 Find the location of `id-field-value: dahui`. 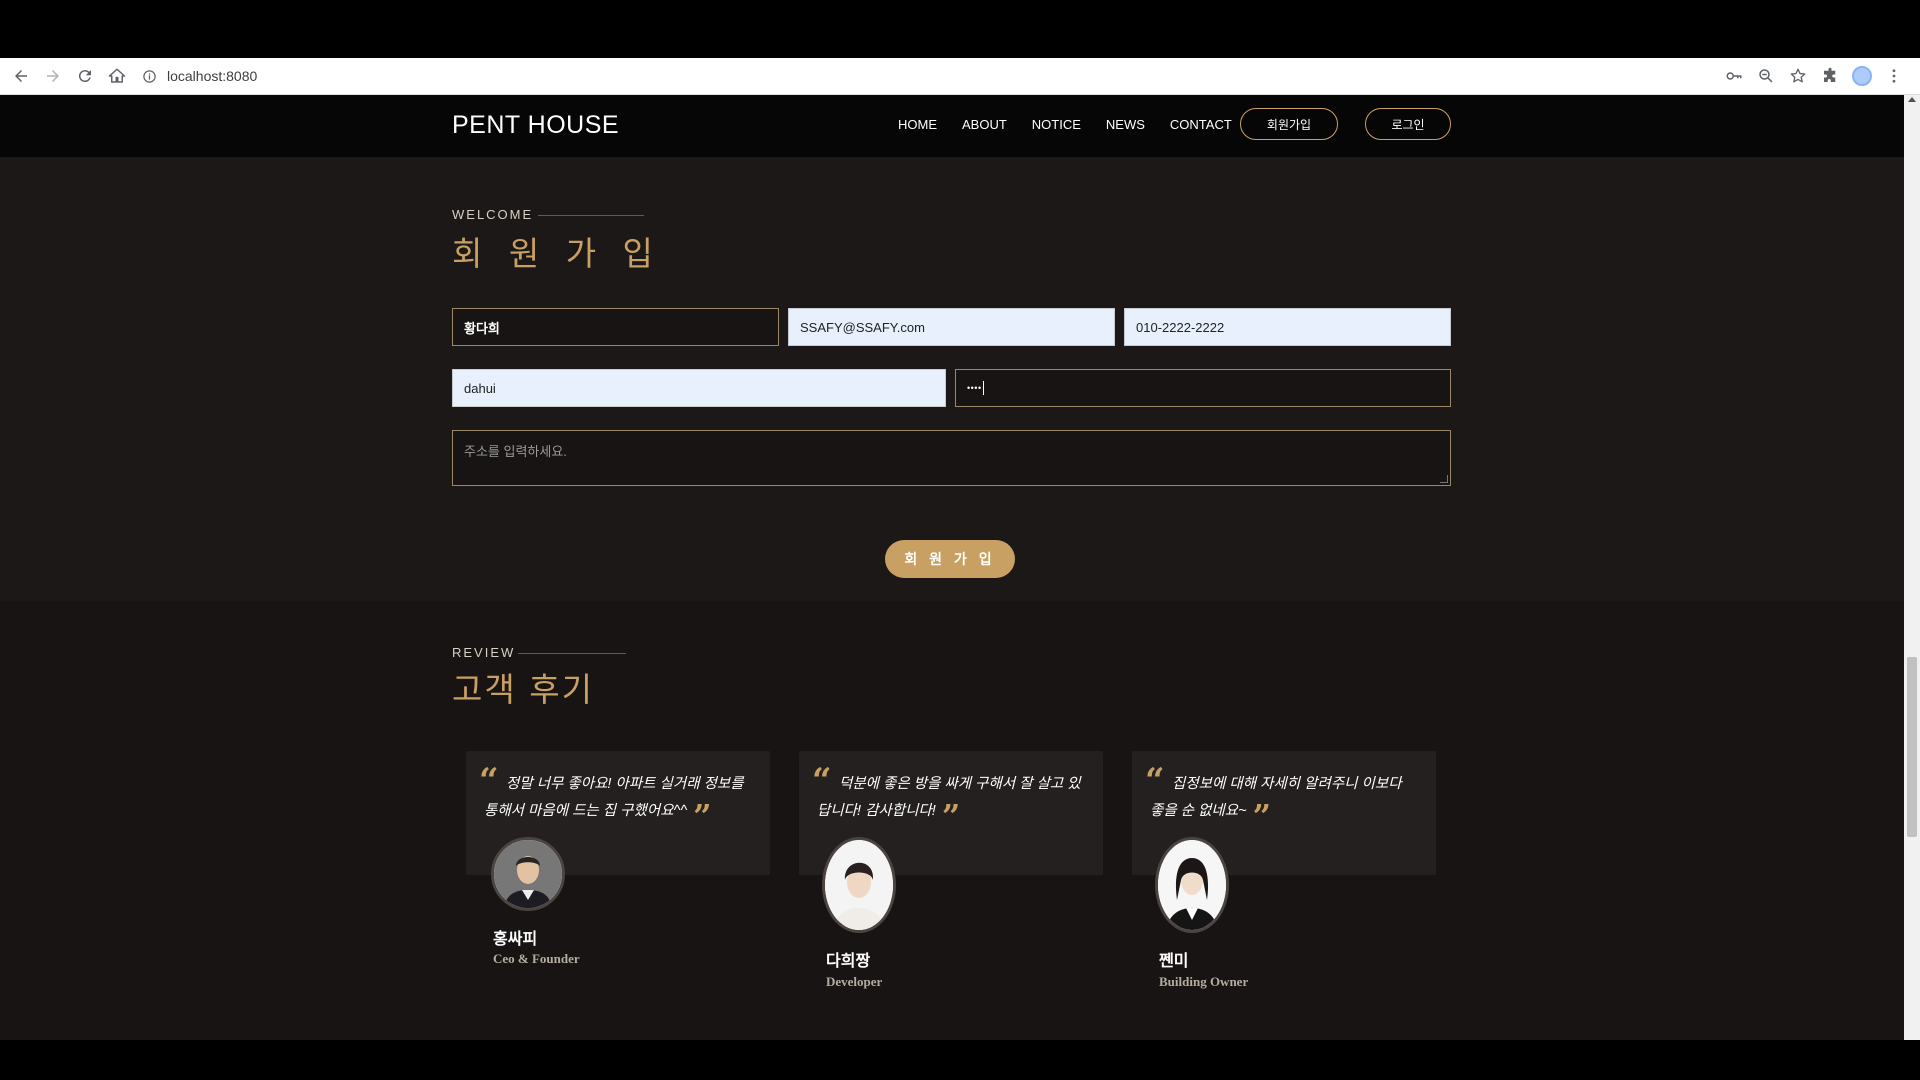

id-field-value: dahui is located at coordinates (480, 388).